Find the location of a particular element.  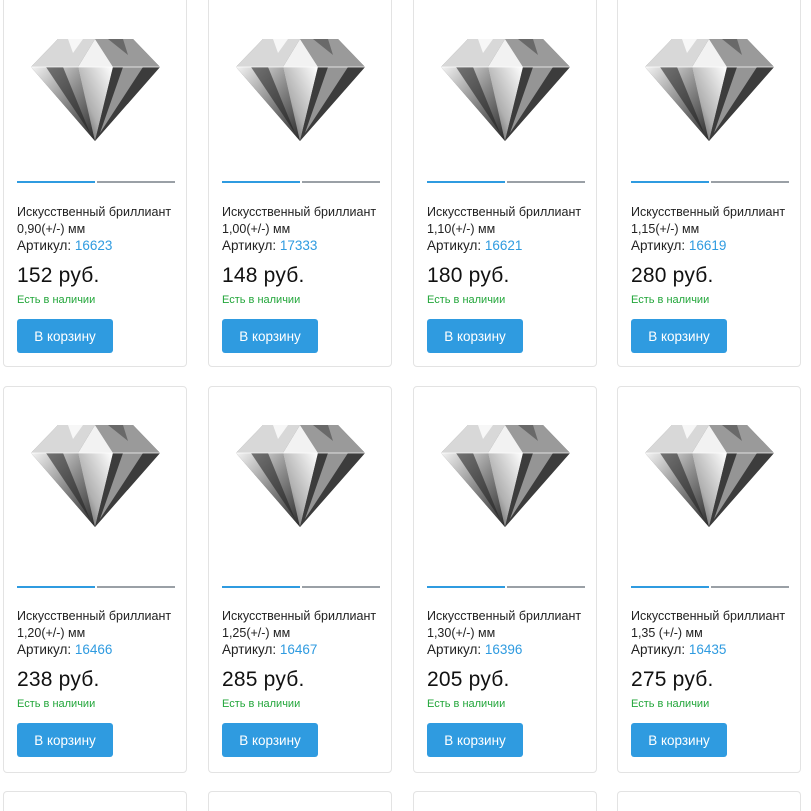

product-price: 180 руб. is located at coordinates (468, 275).